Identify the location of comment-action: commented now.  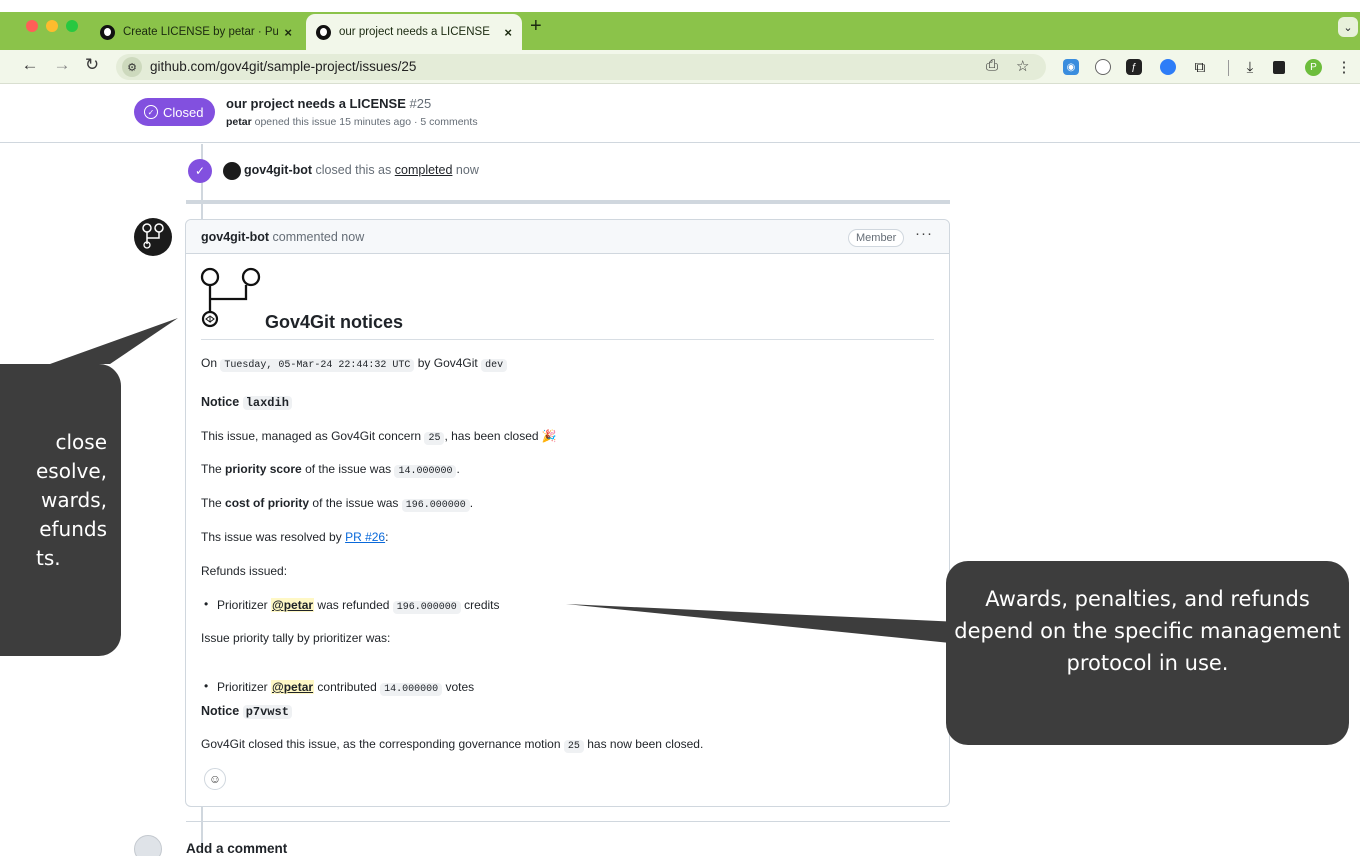
(318, 237).